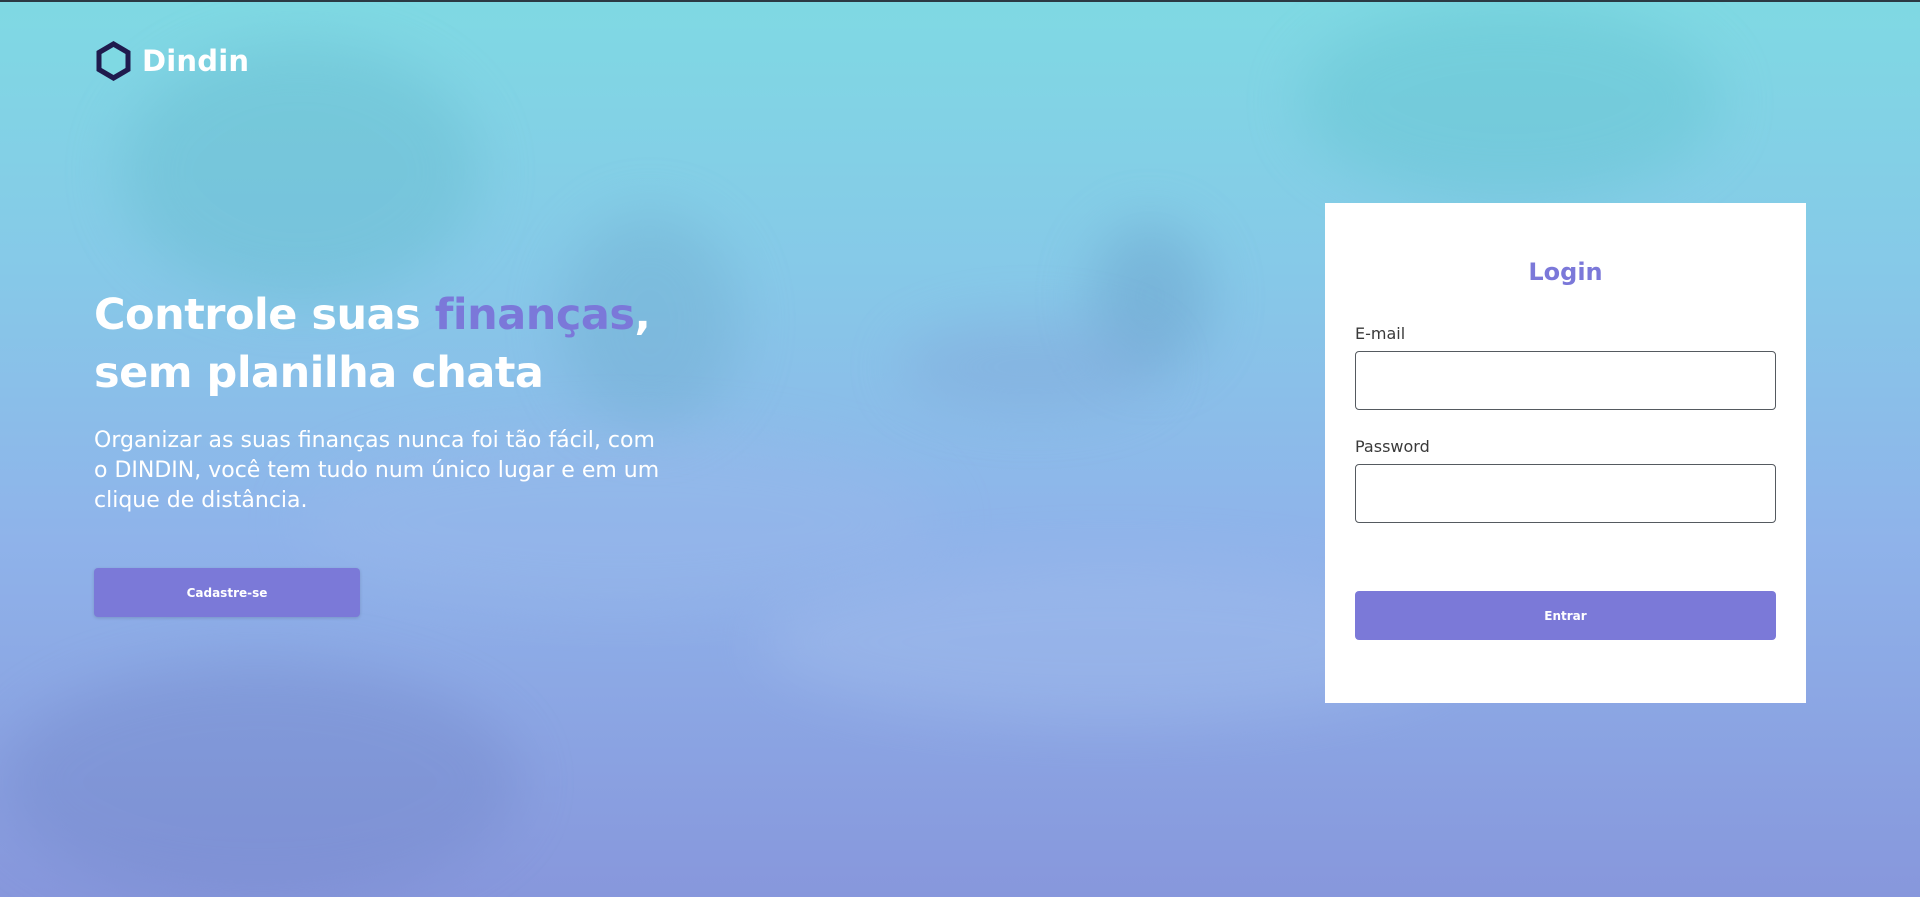  What do you see at coordinates (1392, 446) in the screenshot?
I see `password-label: Password` at bounding box center [1392, 446].